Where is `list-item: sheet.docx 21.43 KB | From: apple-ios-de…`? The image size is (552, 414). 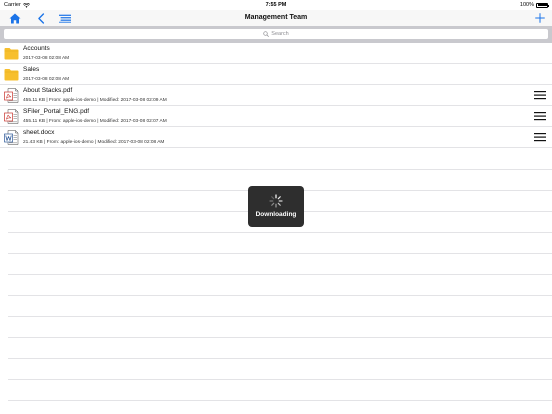 list-item: sheet.docx 21.43 KB | From: apple-ios-de… is located at coordinates (276, 137).